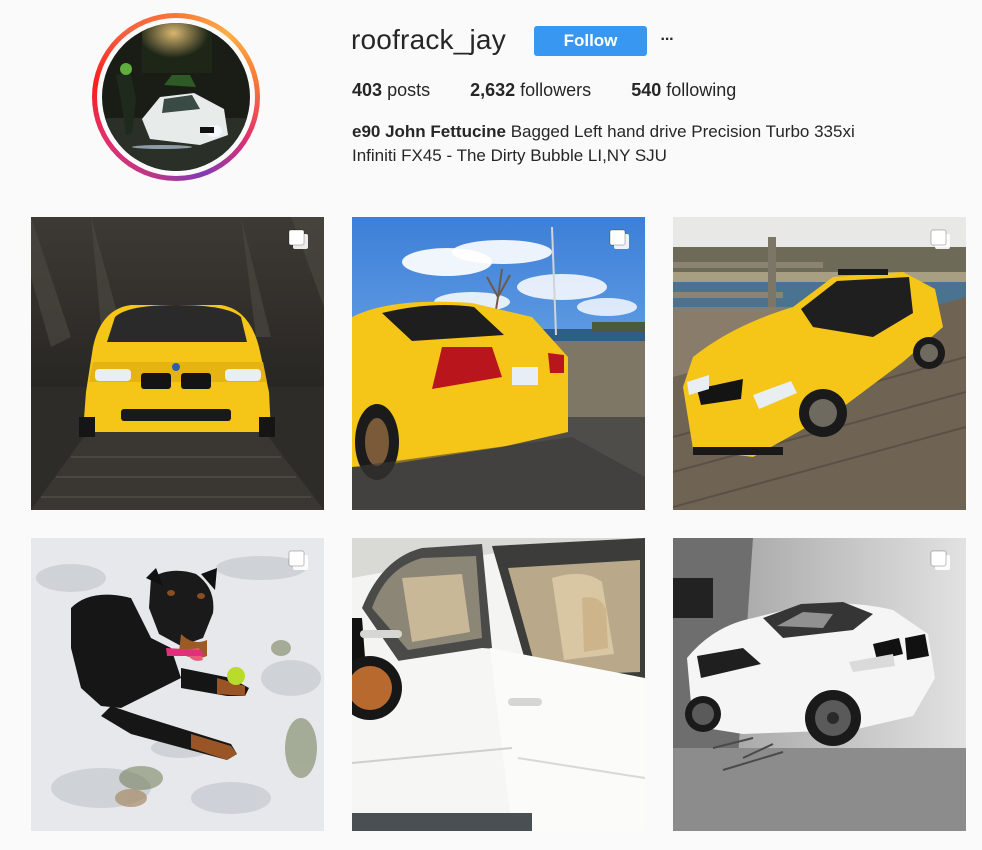 This screenshot has height=850, width=982. I want to click on white-bmw-interior-photo, so click(498, 684).